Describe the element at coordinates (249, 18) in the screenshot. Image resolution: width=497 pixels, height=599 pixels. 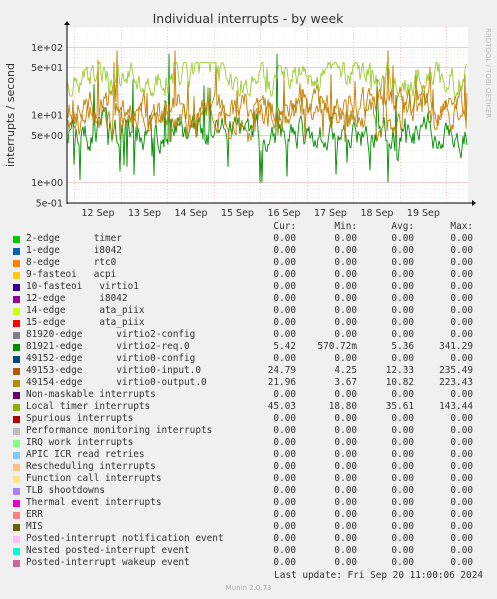
I see `chart-title: Individual interrupts - by week` at that location.